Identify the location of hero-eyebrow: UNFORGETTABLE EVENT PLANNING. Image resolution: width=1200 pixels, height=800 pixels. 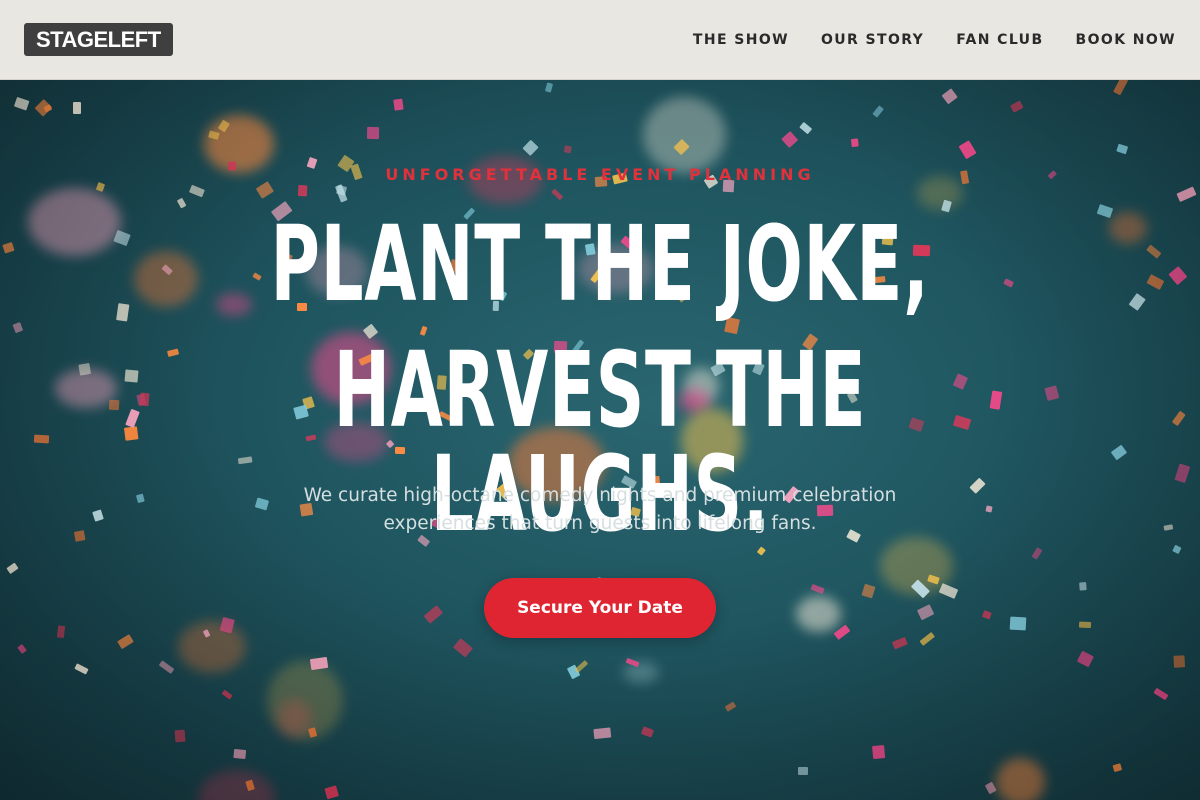
(600, 174).